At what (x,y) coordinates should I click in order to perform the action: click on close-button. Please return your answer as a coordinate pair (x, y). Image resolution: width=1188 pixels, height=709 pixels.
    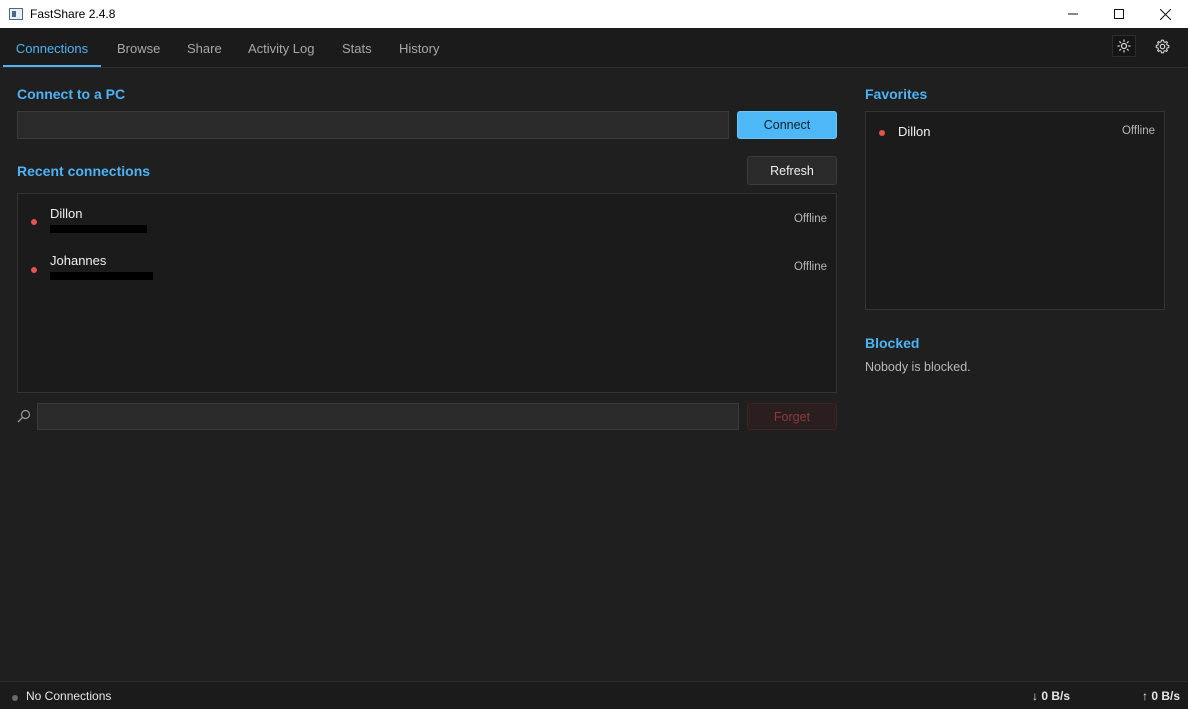
    Looking at the image, I should click on (1165, 14).